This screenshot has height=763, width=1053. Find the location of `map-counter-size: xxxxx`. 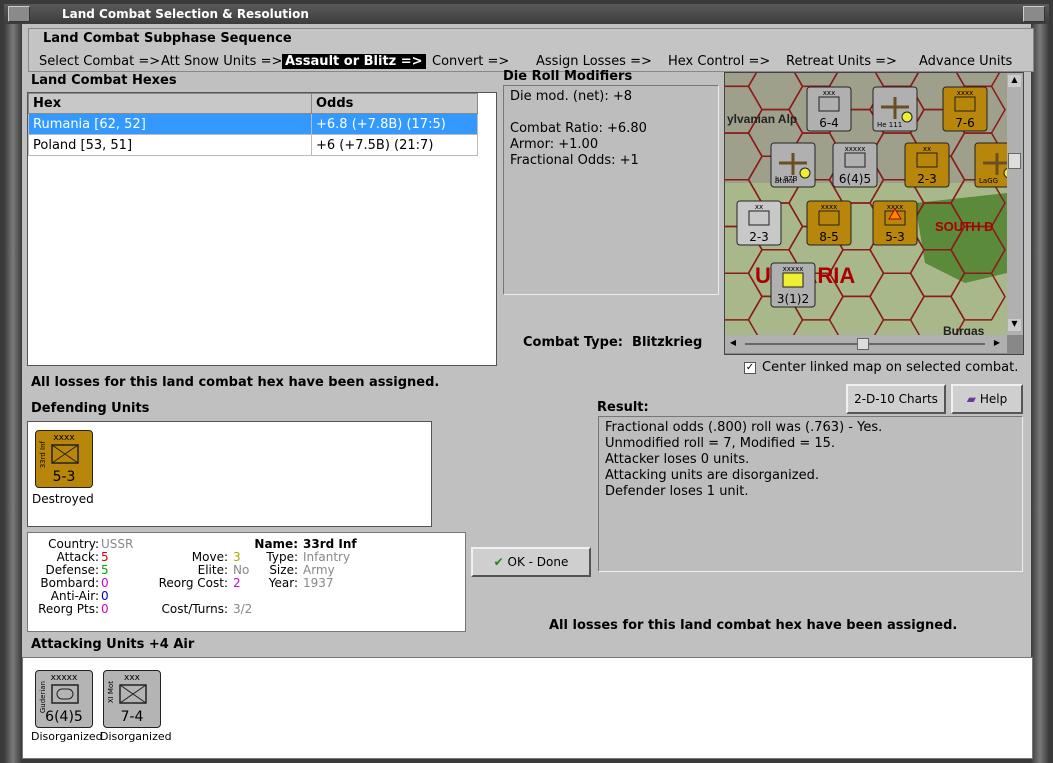

map-counter-size: xxxxx is located at coordinates (855, 149).